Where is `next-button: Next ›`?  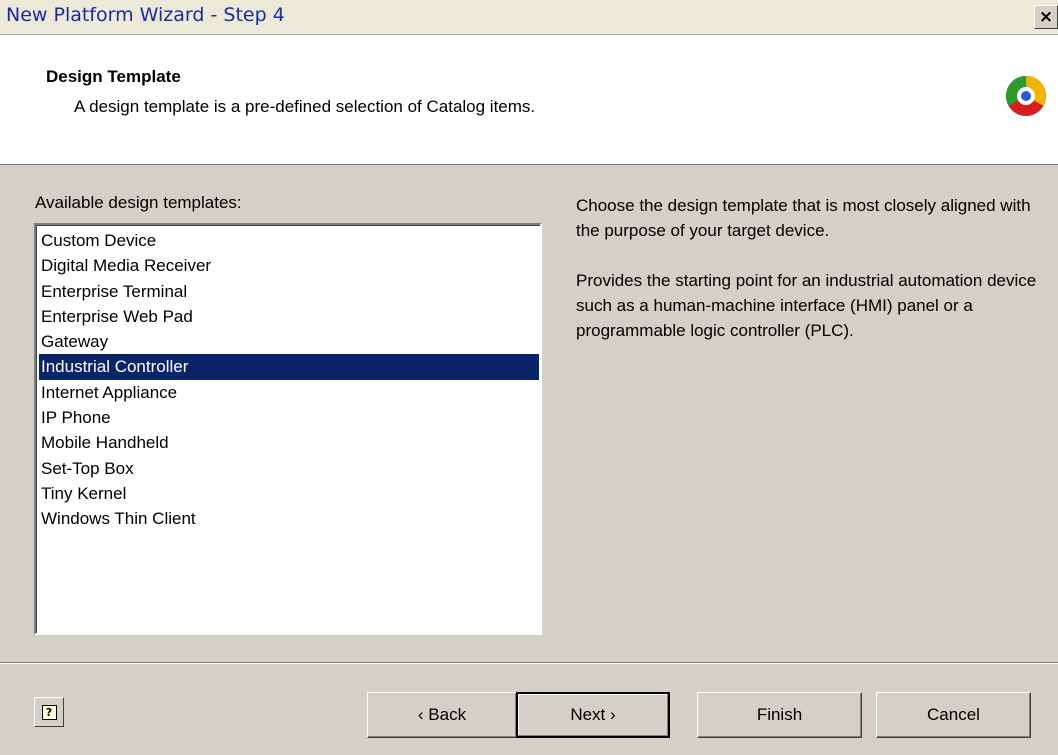 next-button: Next › is located at coordinates (593, 715).